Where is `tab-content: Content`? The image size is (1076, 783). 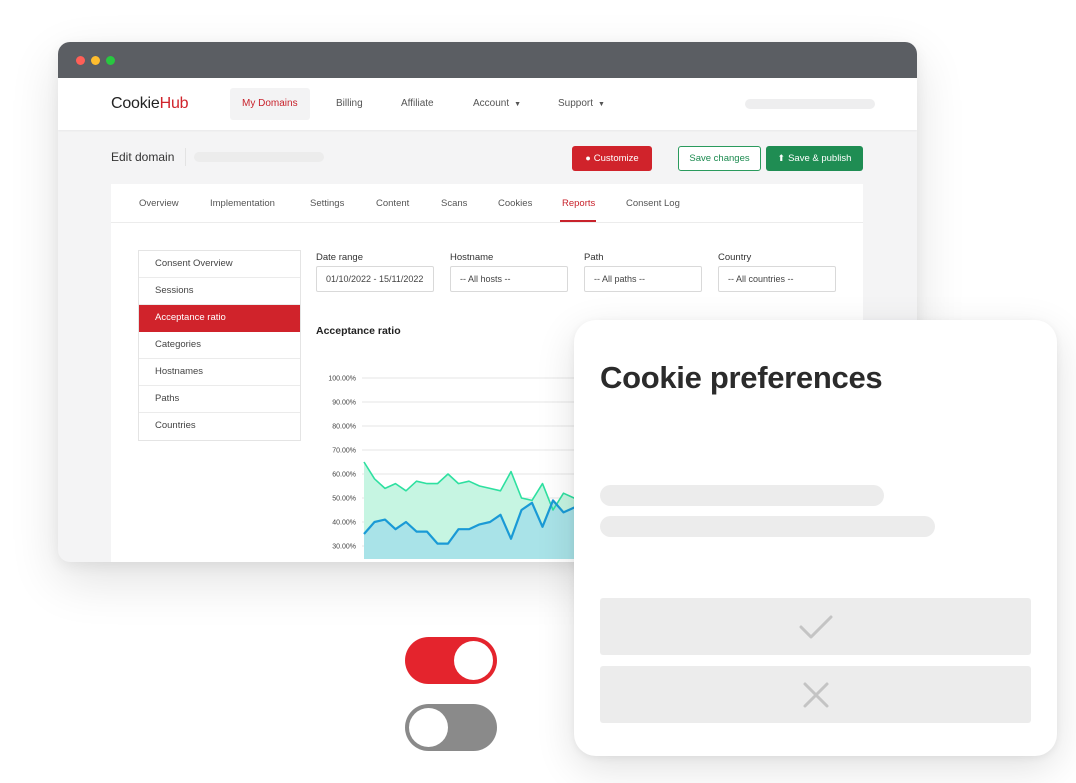
tab-content: Content is located at coordinates (392, 203).